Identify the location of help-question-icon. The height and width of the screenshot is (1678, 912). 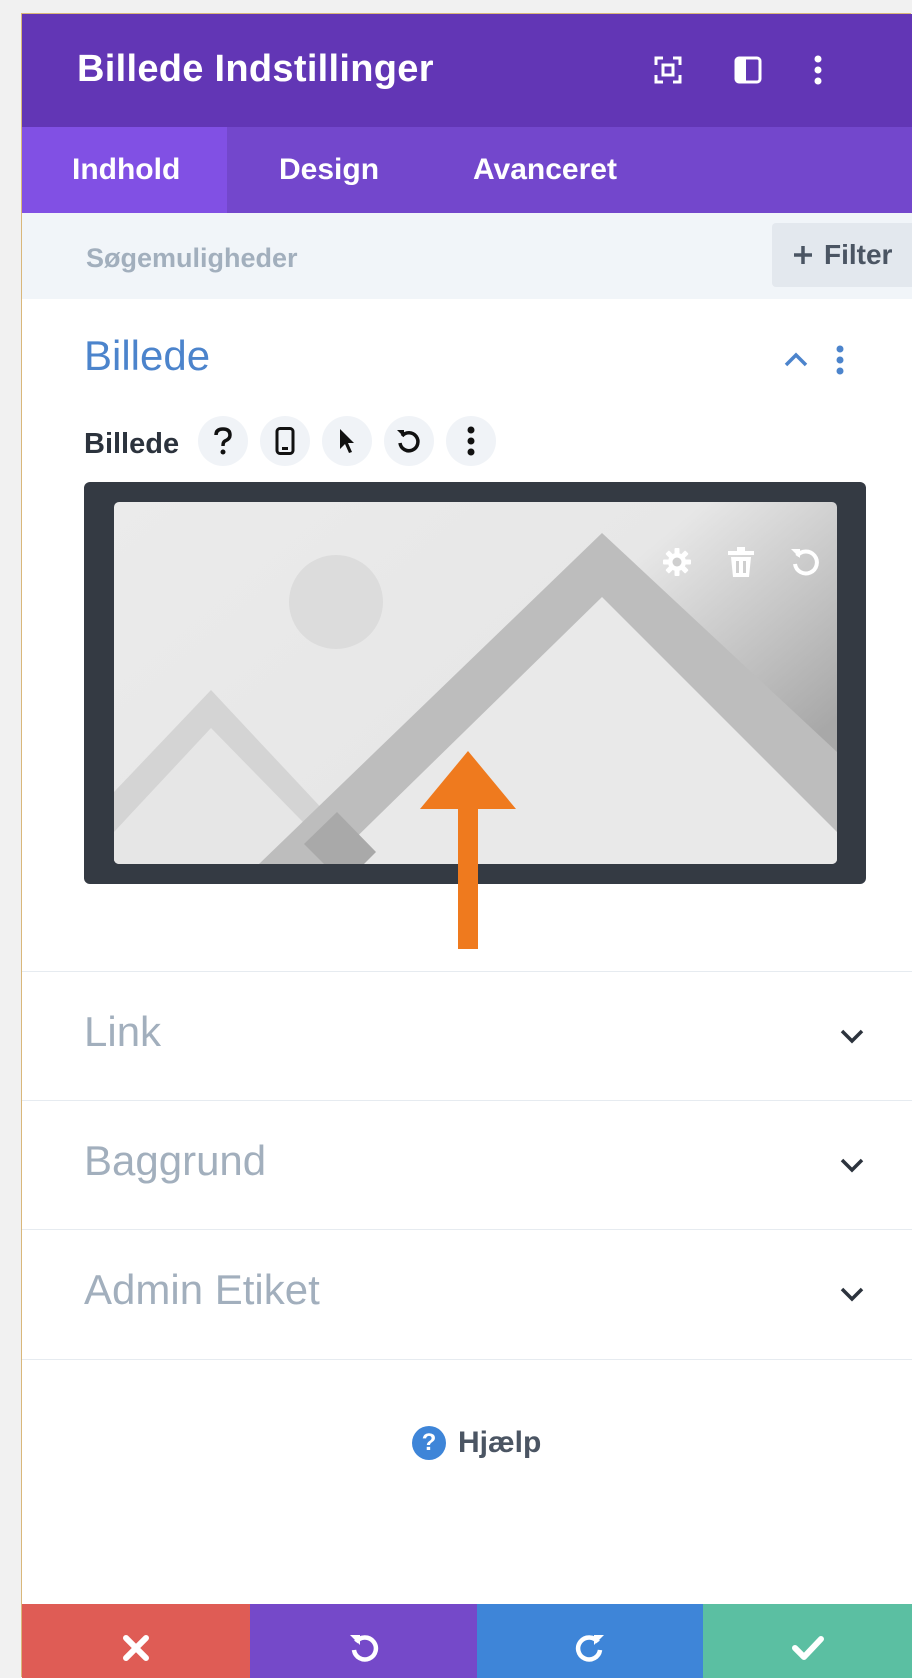
(223, 441).